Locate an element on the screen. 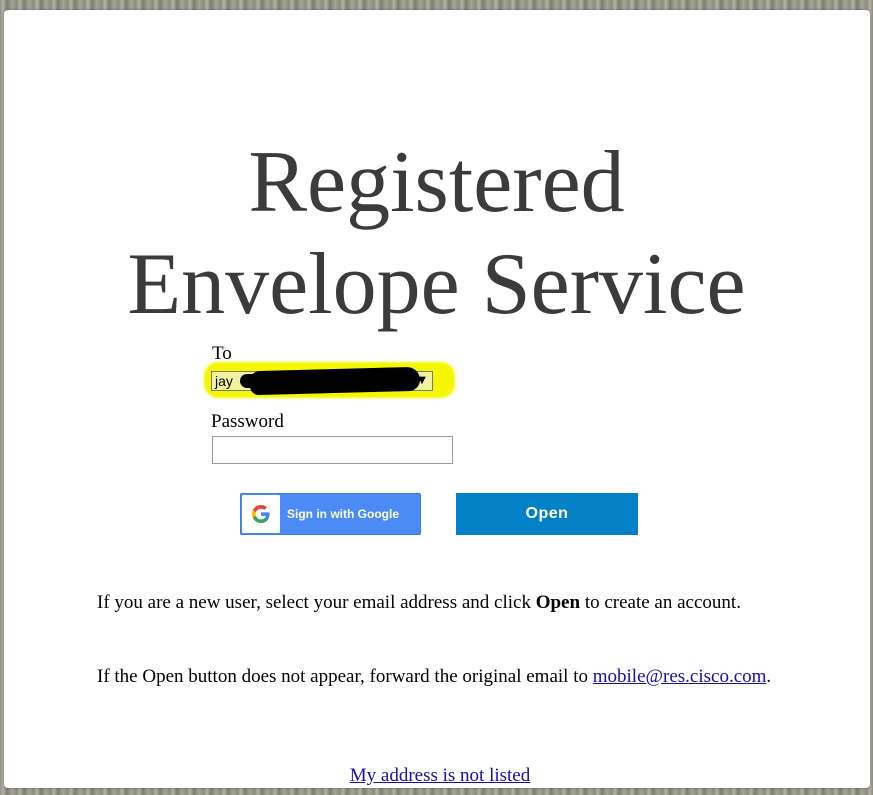 This screenshot has height=795, width=873. google-icon is located at coordinates (261, 514).